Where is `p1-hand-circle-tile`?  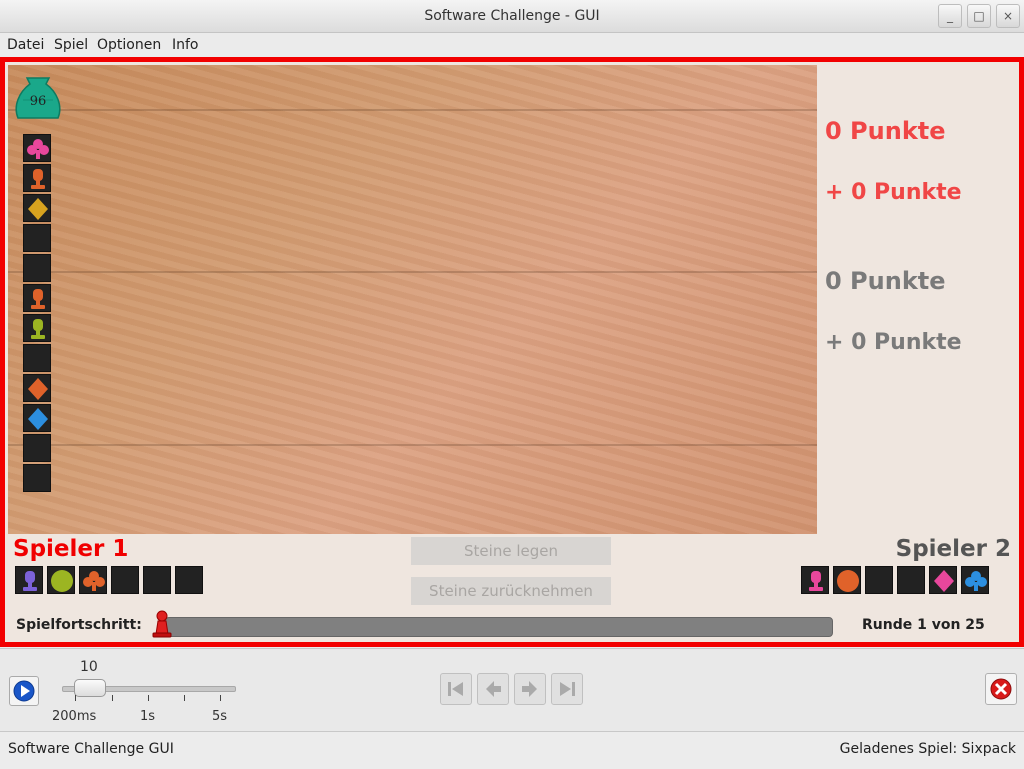
p1-hand-circle-tile is located at coordinates (61, 580).